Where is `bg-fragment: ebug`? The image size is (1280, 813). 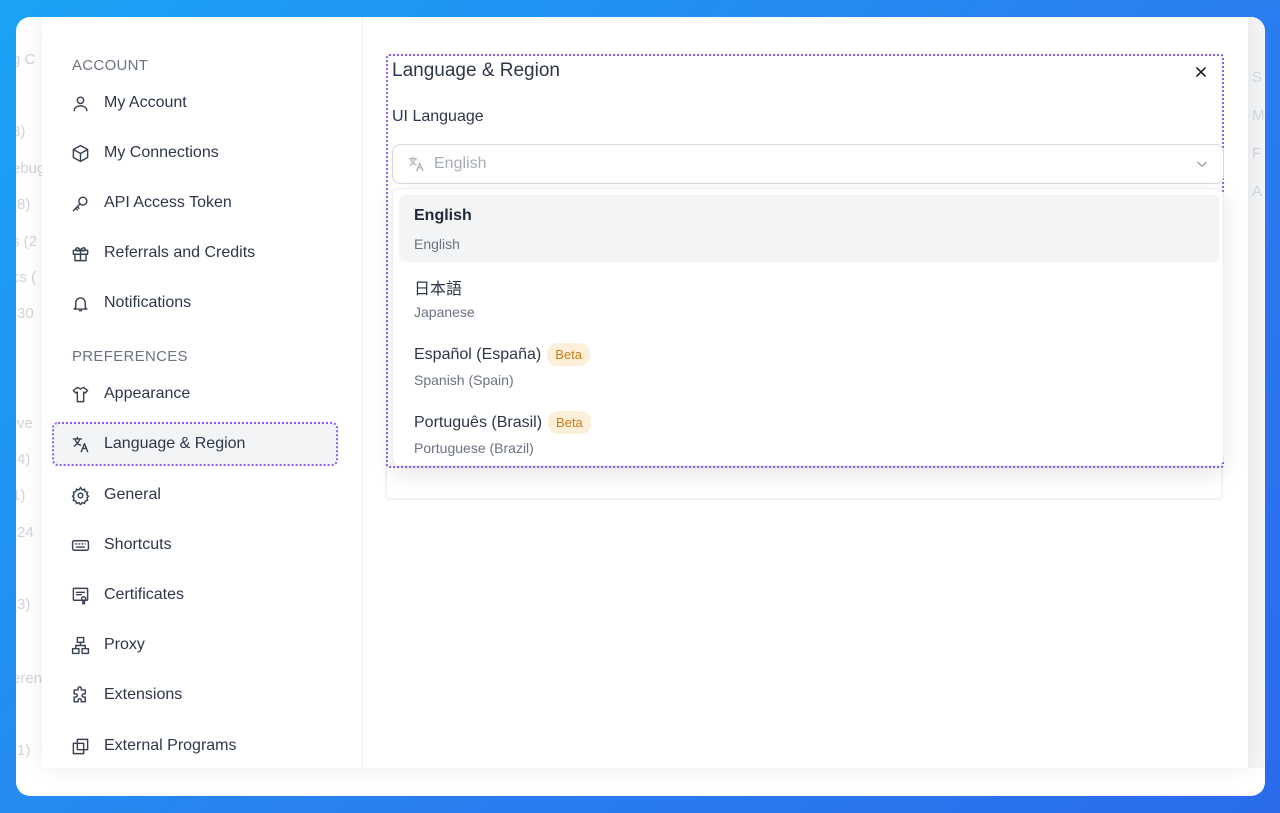 bg-fragment: ebug is located at coordinates (29, 168).